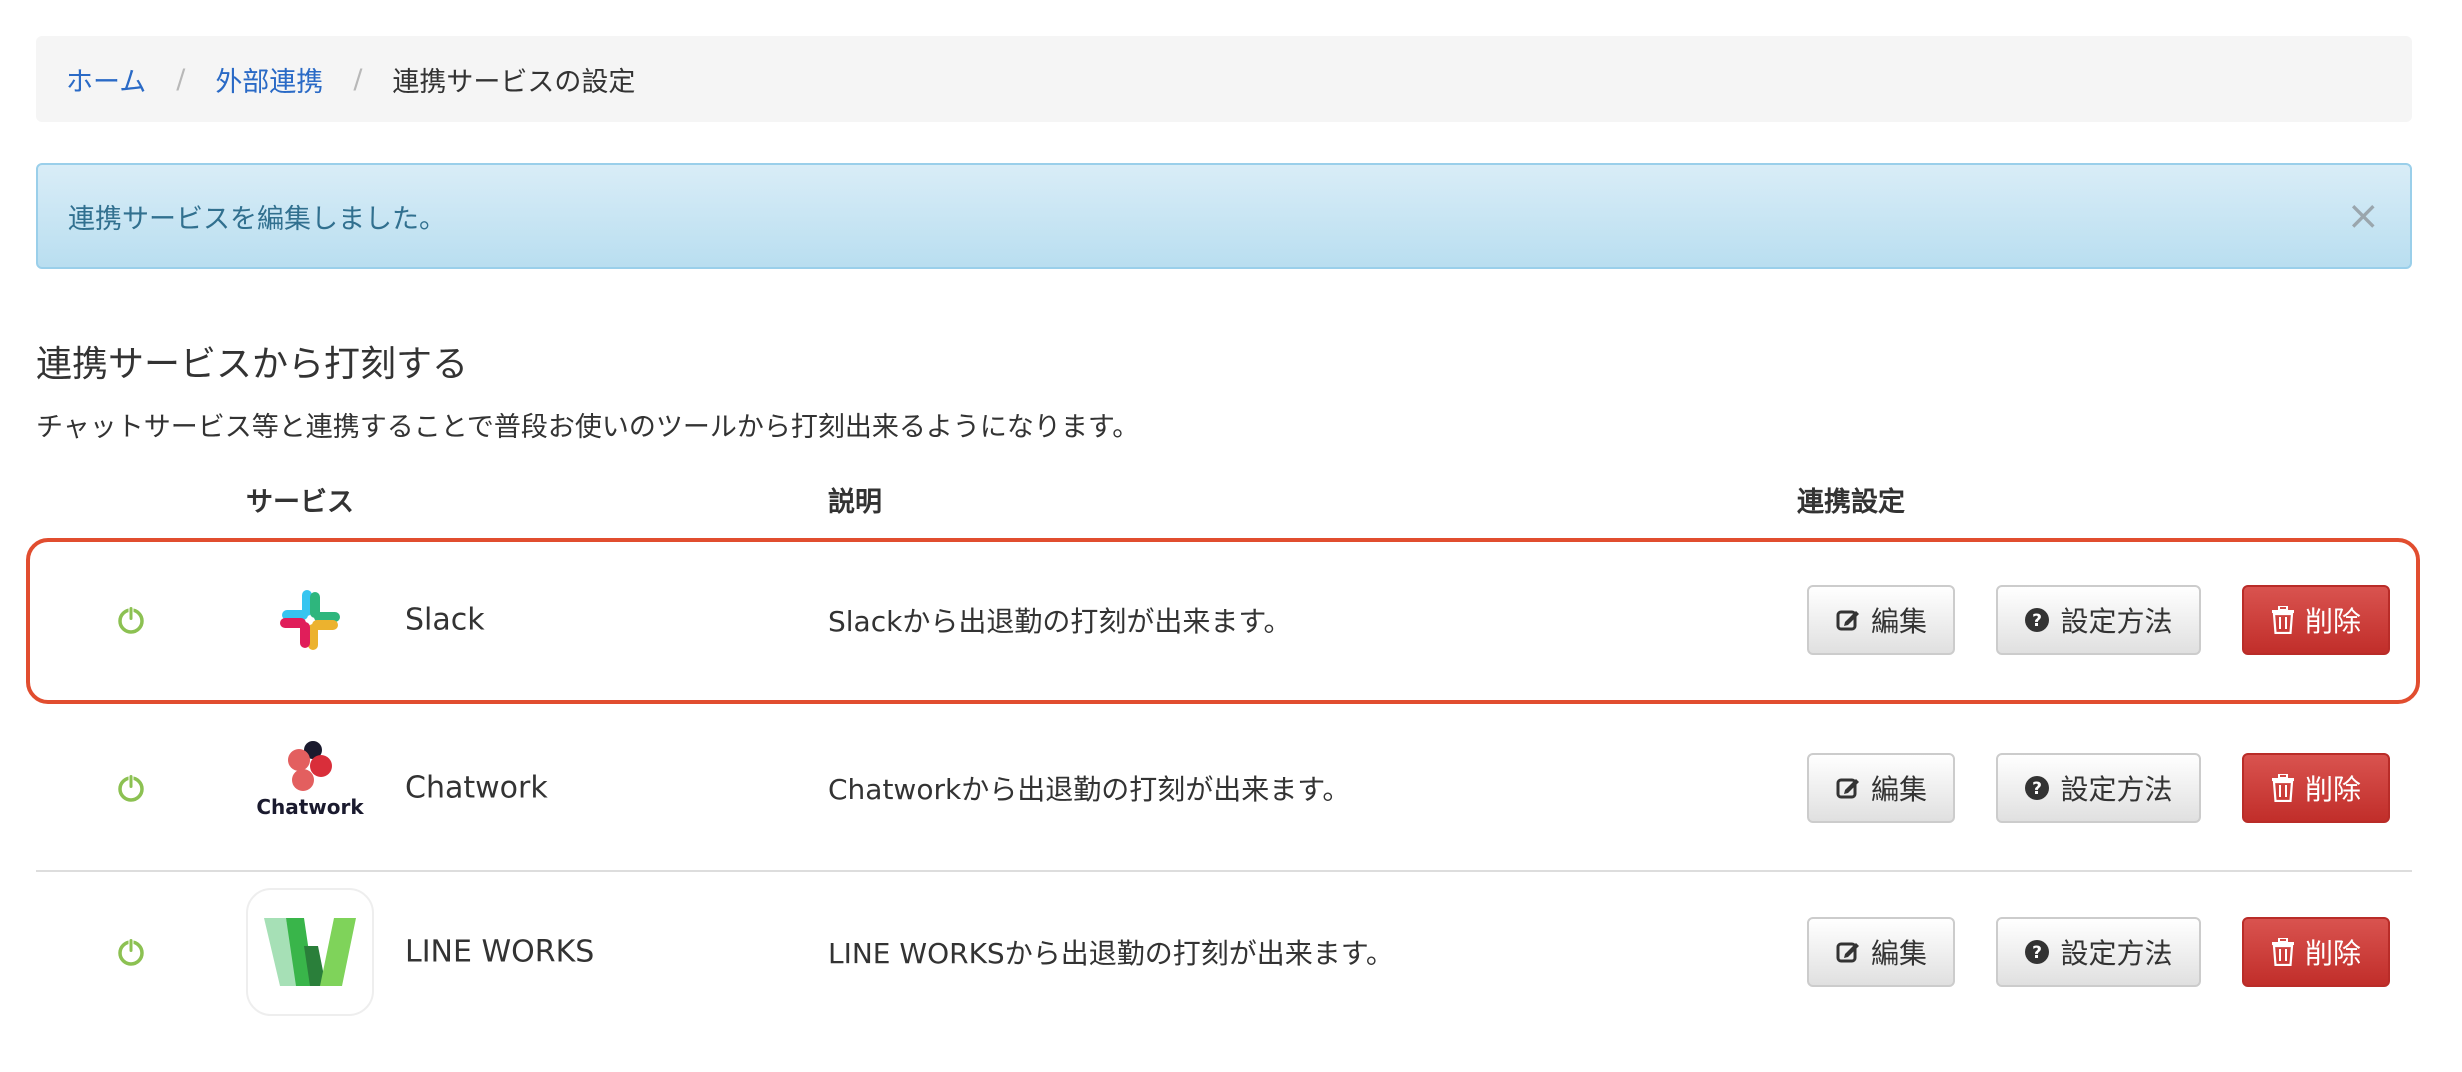 This screenshot has width=2462, height=1072. What do you see at coordinates (1060, 621) in the screenshot?
I see `service-description: Slackから出退勤の打刻が出来ます。` at bounding box center [1060, 621].